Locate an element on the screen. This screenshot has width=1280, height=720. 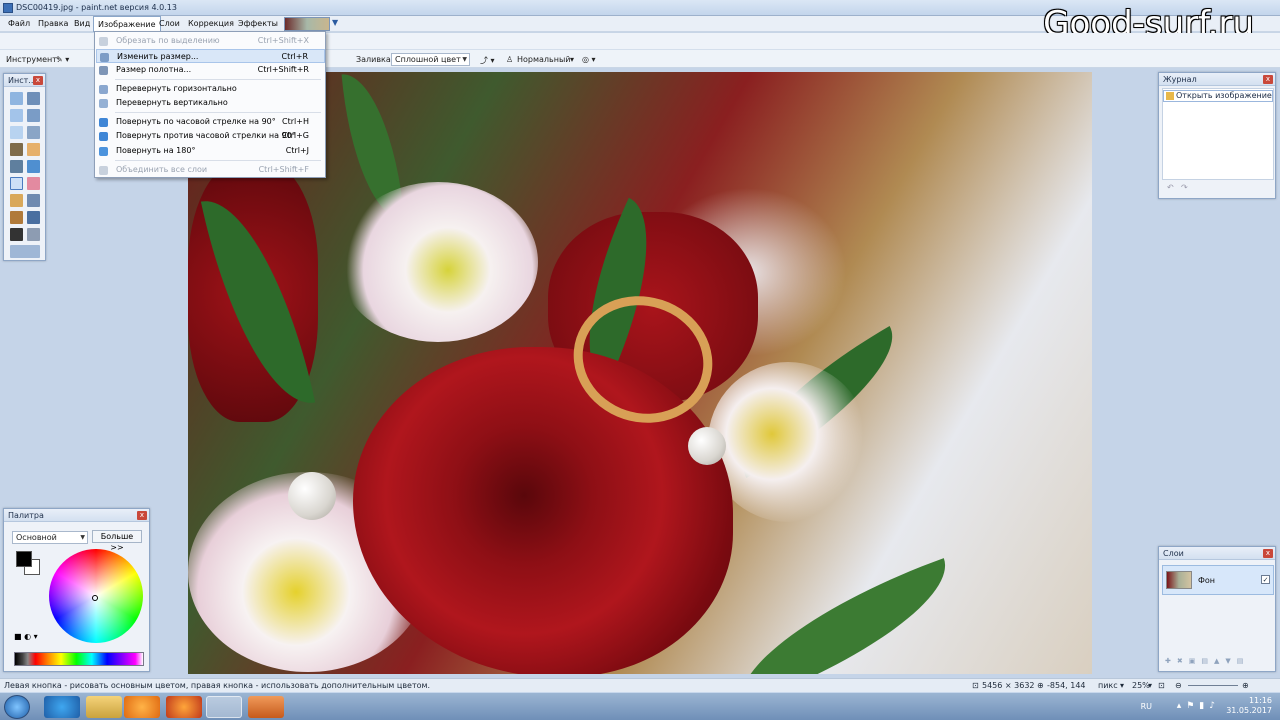
history-panel-title: Журнал x is located at coordinates (1217, 79).